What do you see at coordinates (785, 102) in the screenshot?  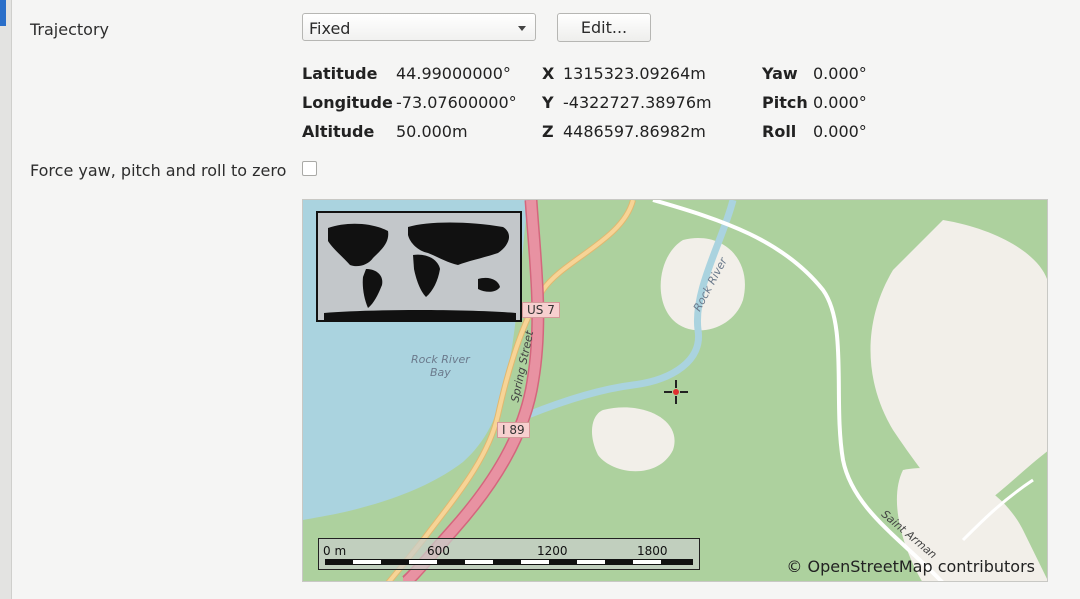 I see `pitch-label: Pitch` at bounding box center [785, 102].